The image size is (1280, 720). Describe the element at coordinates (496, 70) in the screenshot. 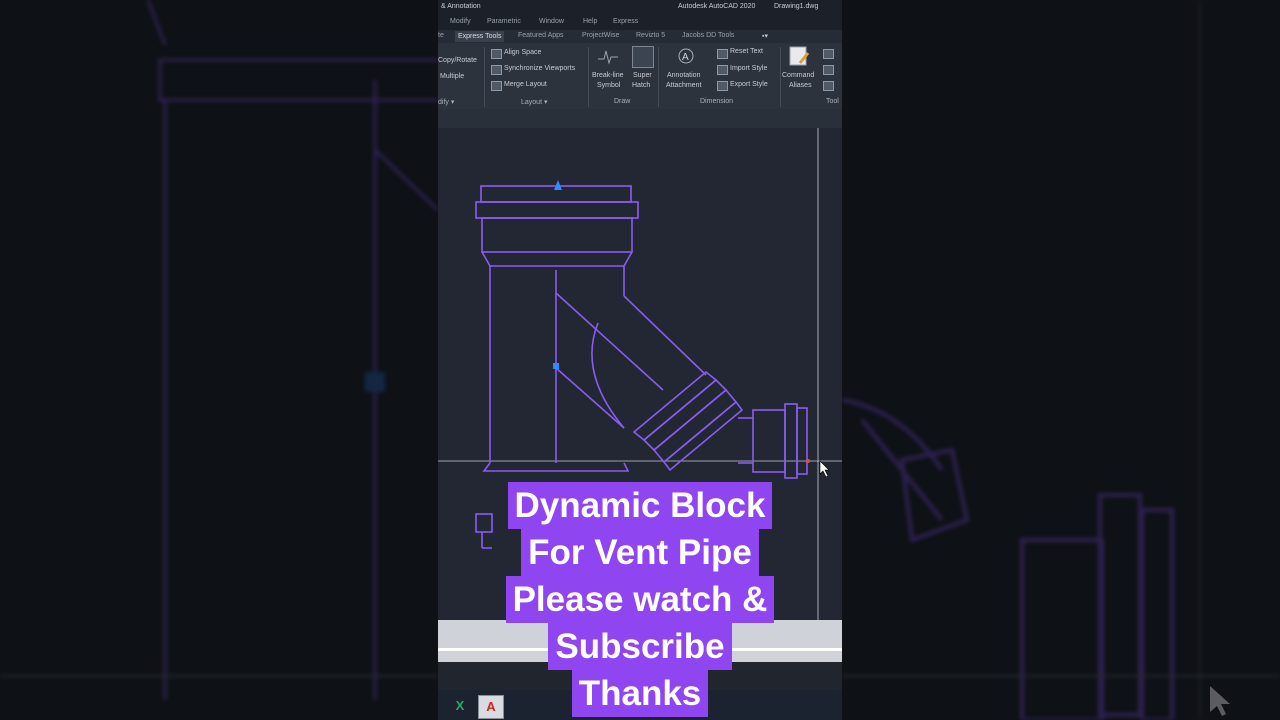

I see `synchronize-viewports-icon` at that location.